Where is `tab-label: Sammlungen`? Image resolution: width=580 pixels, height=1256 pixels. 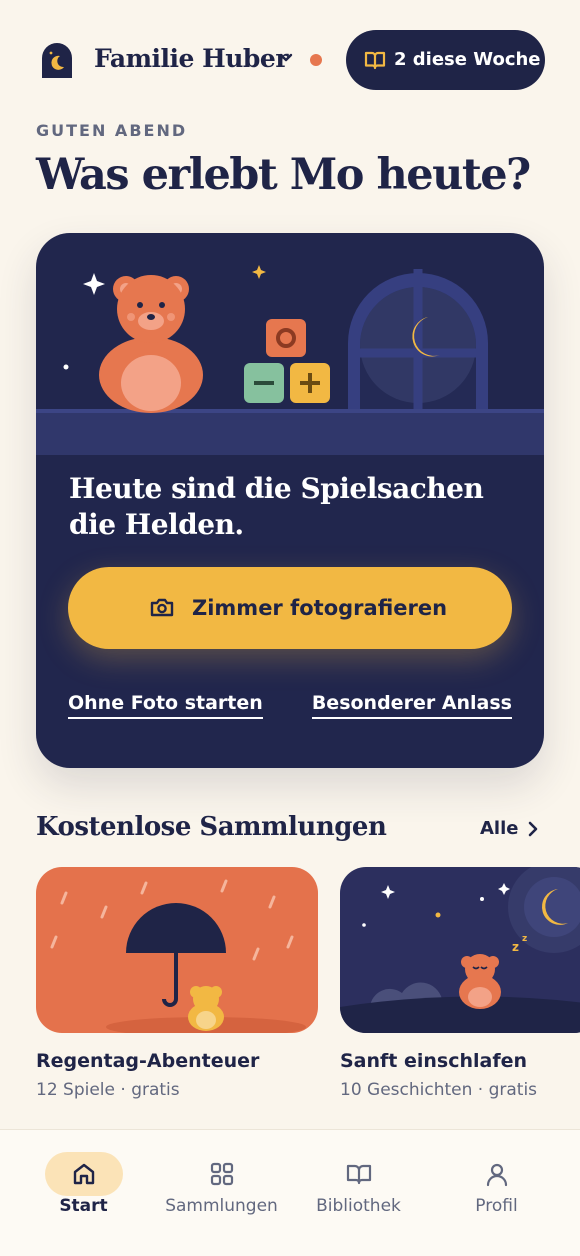
tab-label: Sammlungen is located at coordinates (221, 1206).